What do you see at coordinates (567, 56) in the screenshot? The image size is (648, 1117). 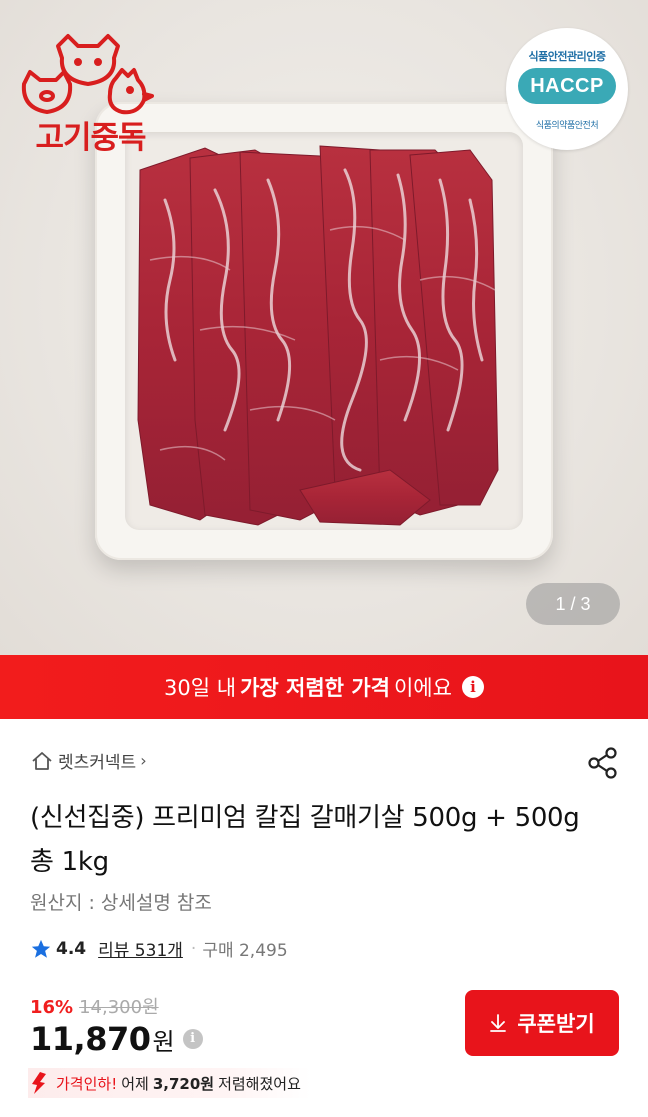 I see `haccp-top-text: 식품안전관리인증` at bounding box center [567, 56].